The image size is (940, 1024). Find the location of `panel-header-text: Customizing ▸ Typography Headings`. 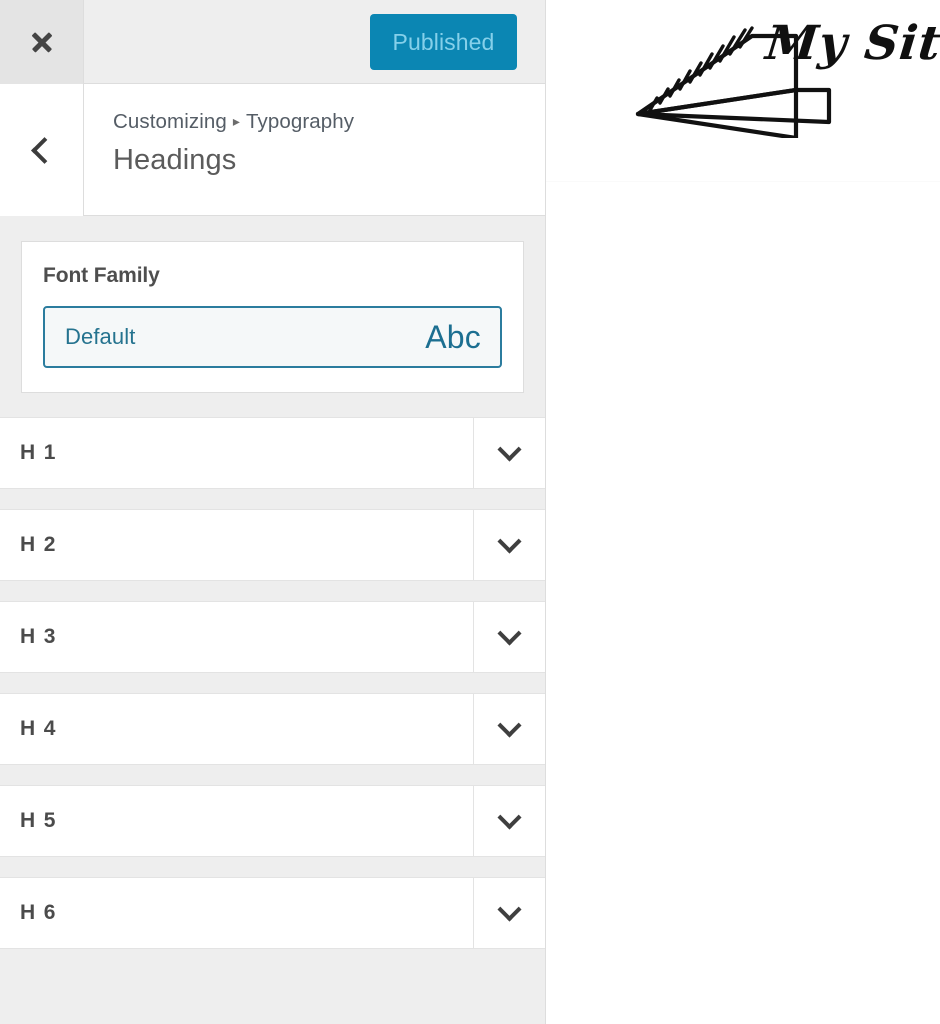

panel-header-text: Customizing ▸ Typography Headings is located at coordinates (233, 145).